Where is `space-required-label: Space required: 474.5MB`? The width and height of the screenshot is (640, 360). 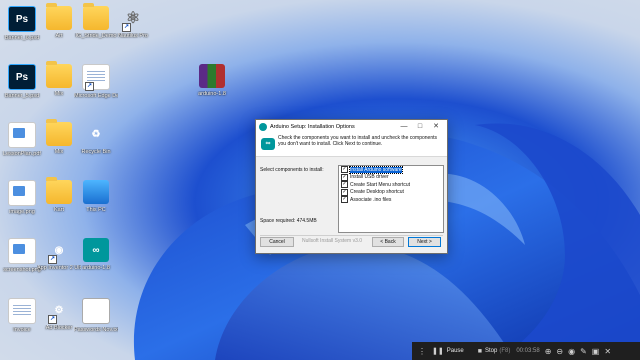
space-required-label: Space required: 474.5MB is located at coordinates (288, 221).